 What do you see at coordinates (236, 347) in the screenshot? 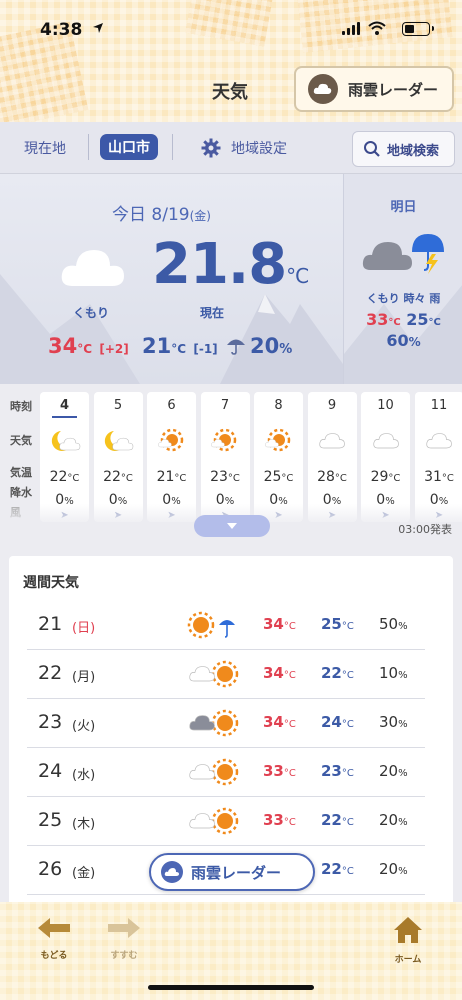
I see `umbrella-icon` at bounding box center [236, 347].